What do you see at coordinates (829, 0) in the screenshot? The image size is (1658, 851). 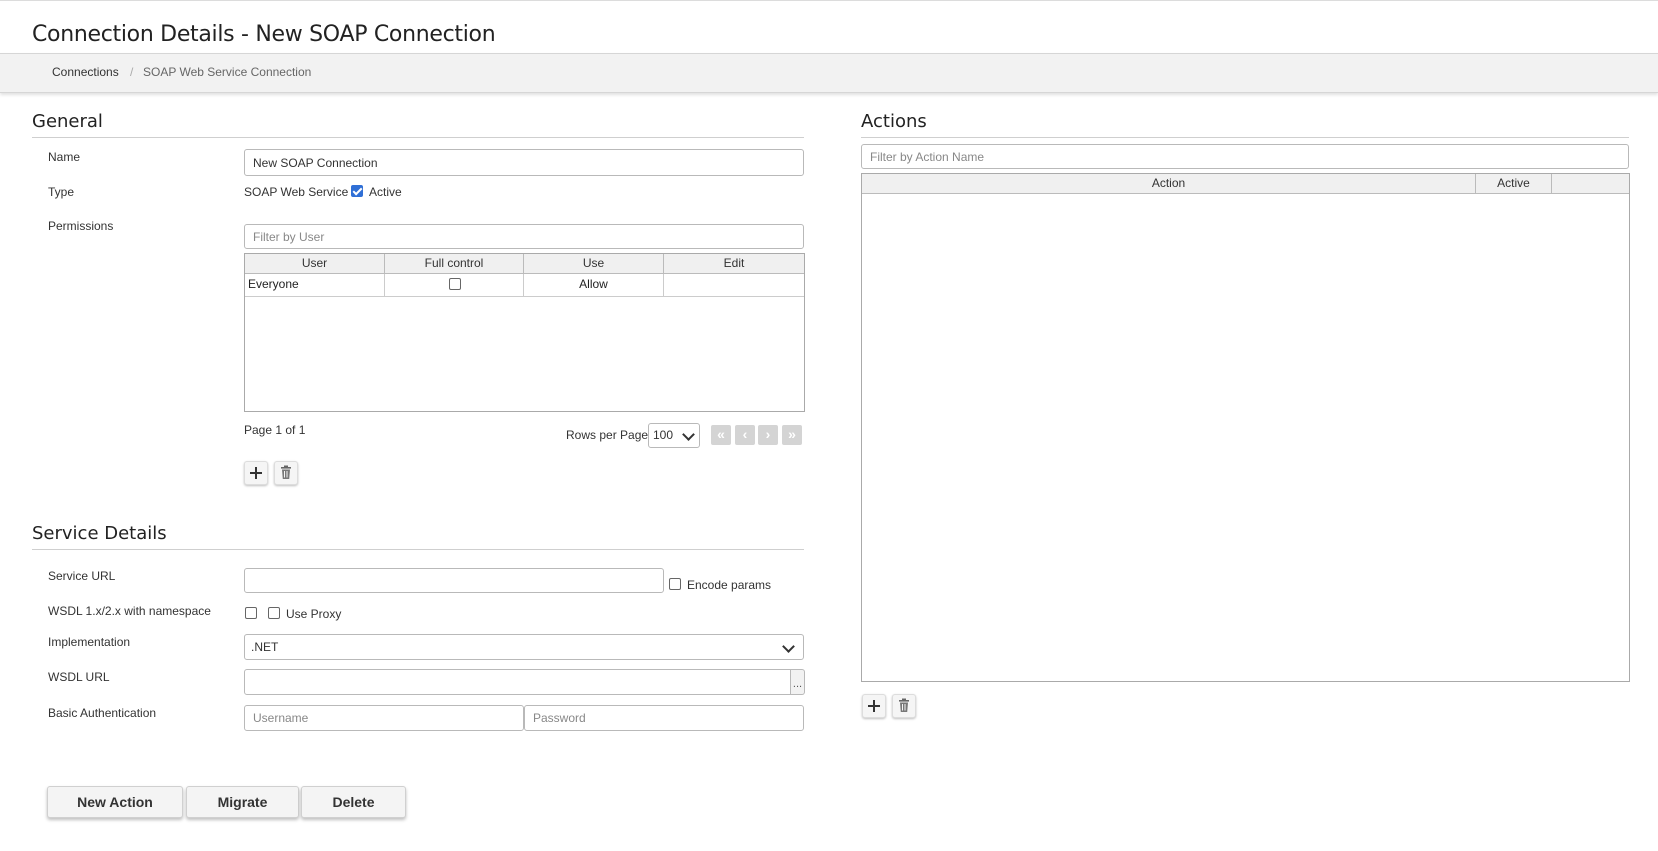 I see `top-border` at bounding box center [829, 0].